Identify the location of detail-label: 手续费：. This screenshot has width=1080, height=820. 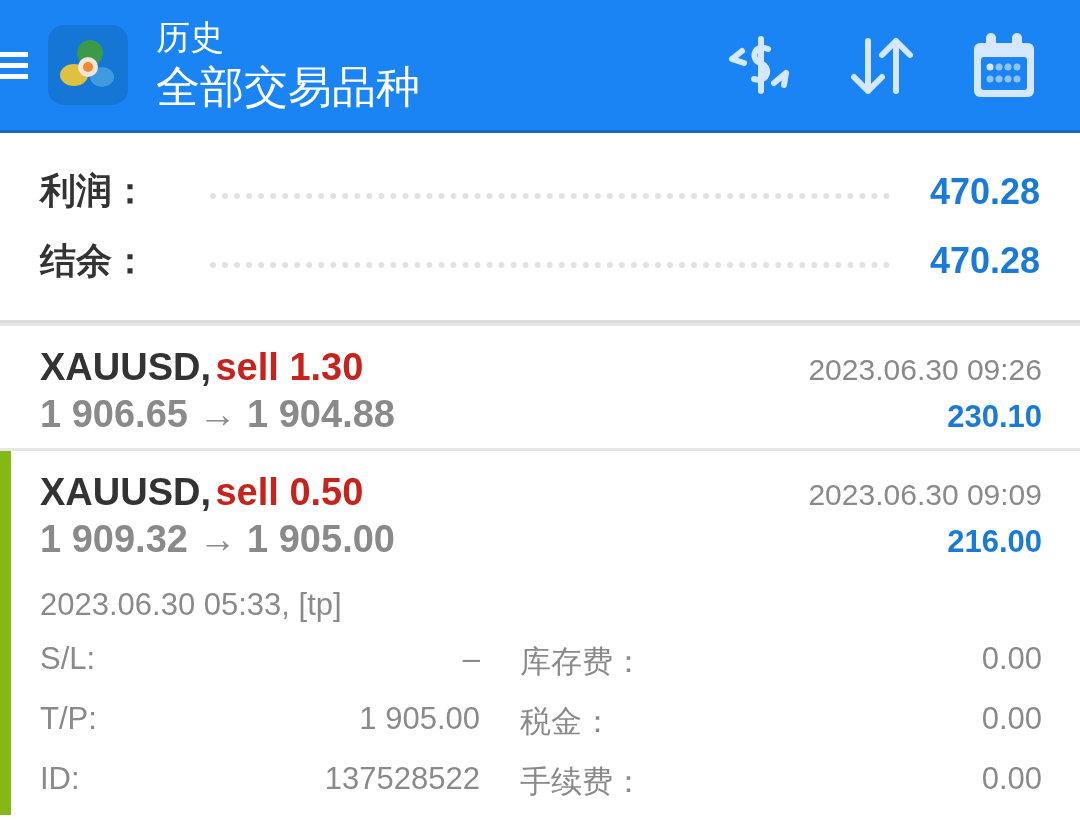
(582, 782).